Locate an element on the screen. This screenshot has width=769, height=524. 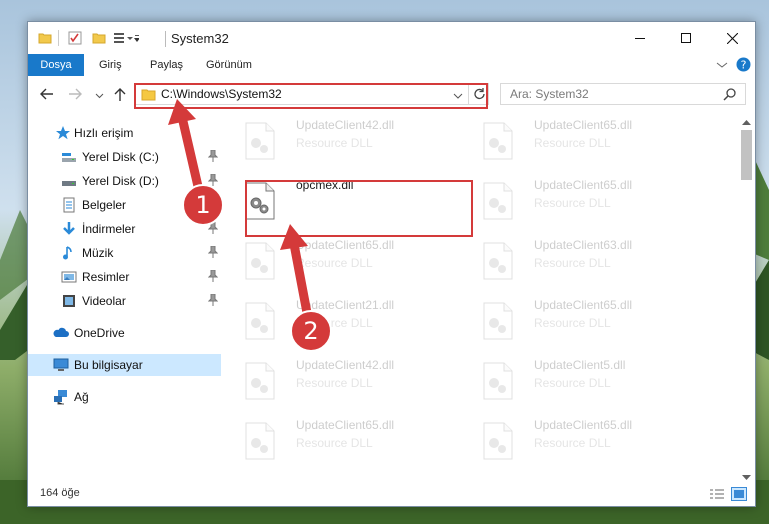
file-name: UpdateClient5.dll is located at coordinates (580, 365).